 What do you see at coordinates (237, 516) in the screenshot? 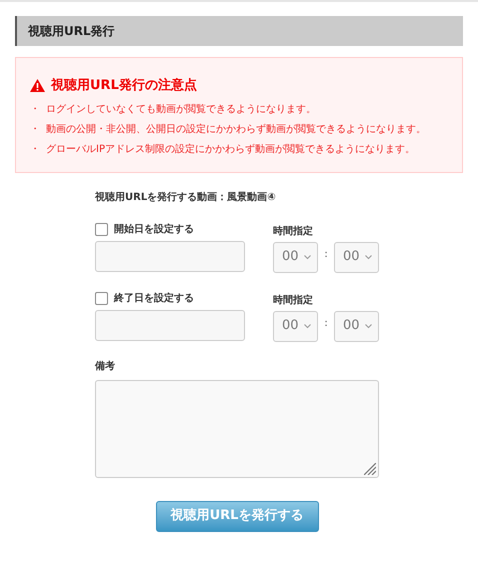
I see `submit-button: 視聴用URLを発行する` at bounding box center [237, 516].